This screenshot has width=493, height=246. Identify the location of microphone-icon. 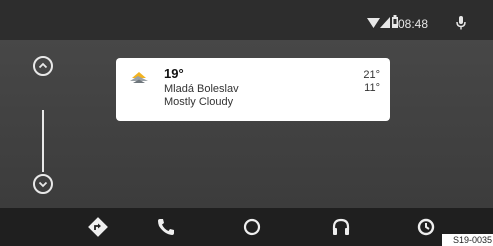
(461, 23).